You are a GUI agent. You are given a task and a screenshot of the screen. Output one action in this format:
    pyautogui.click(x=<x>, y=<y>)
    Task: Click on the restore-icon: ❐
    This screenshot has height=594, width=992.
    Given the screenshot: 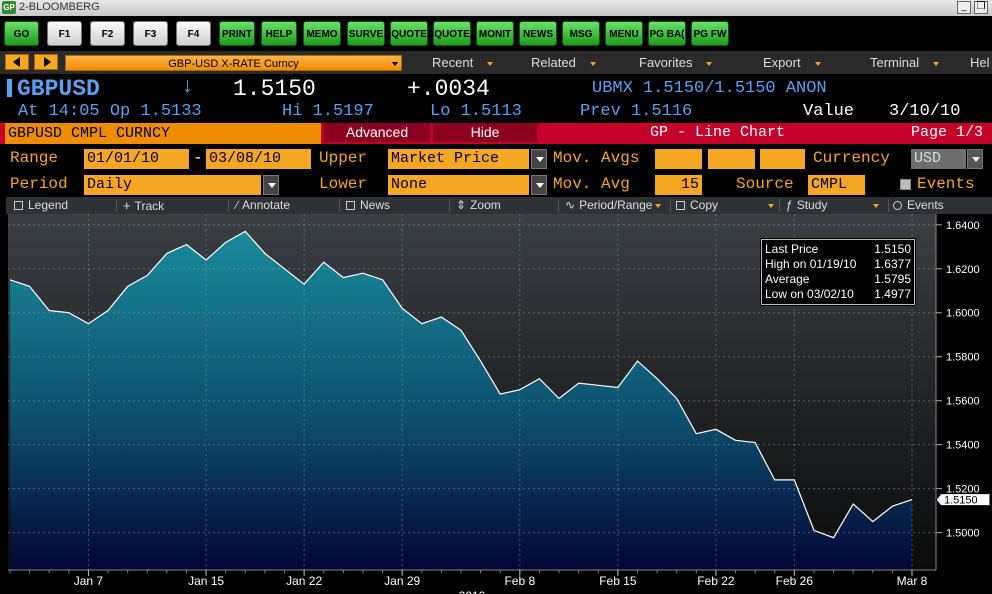 What is the action you would take?
    pyautogui.click(x=981, y=7)
    